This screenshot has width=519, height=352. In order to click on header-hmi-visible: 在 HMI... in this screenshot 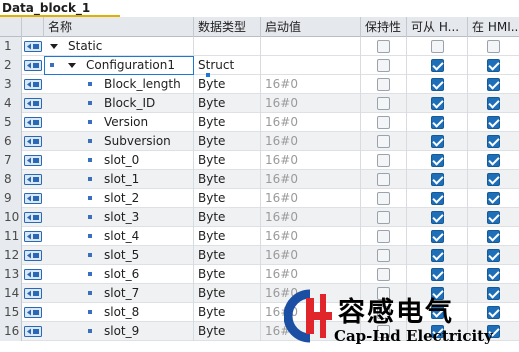, I will do `click(493, 27)`.